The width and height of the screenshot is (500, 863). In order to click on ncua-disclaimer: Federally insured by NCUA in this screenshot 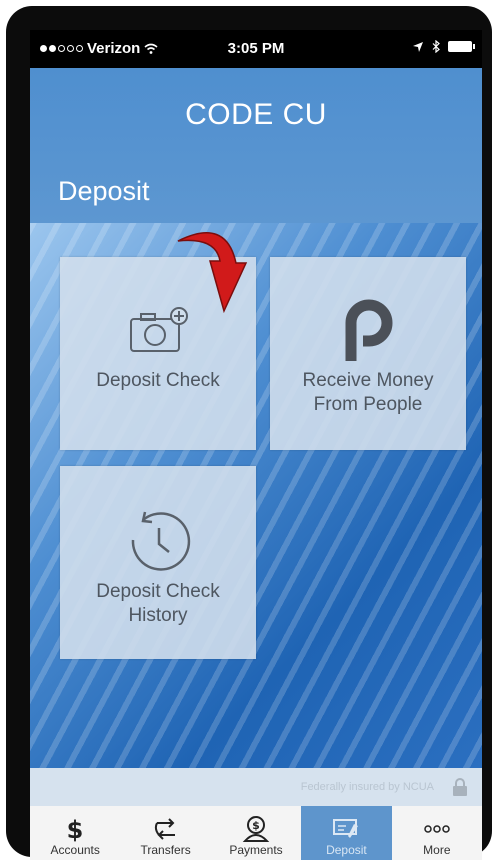, I will do `click(256, 787)`.